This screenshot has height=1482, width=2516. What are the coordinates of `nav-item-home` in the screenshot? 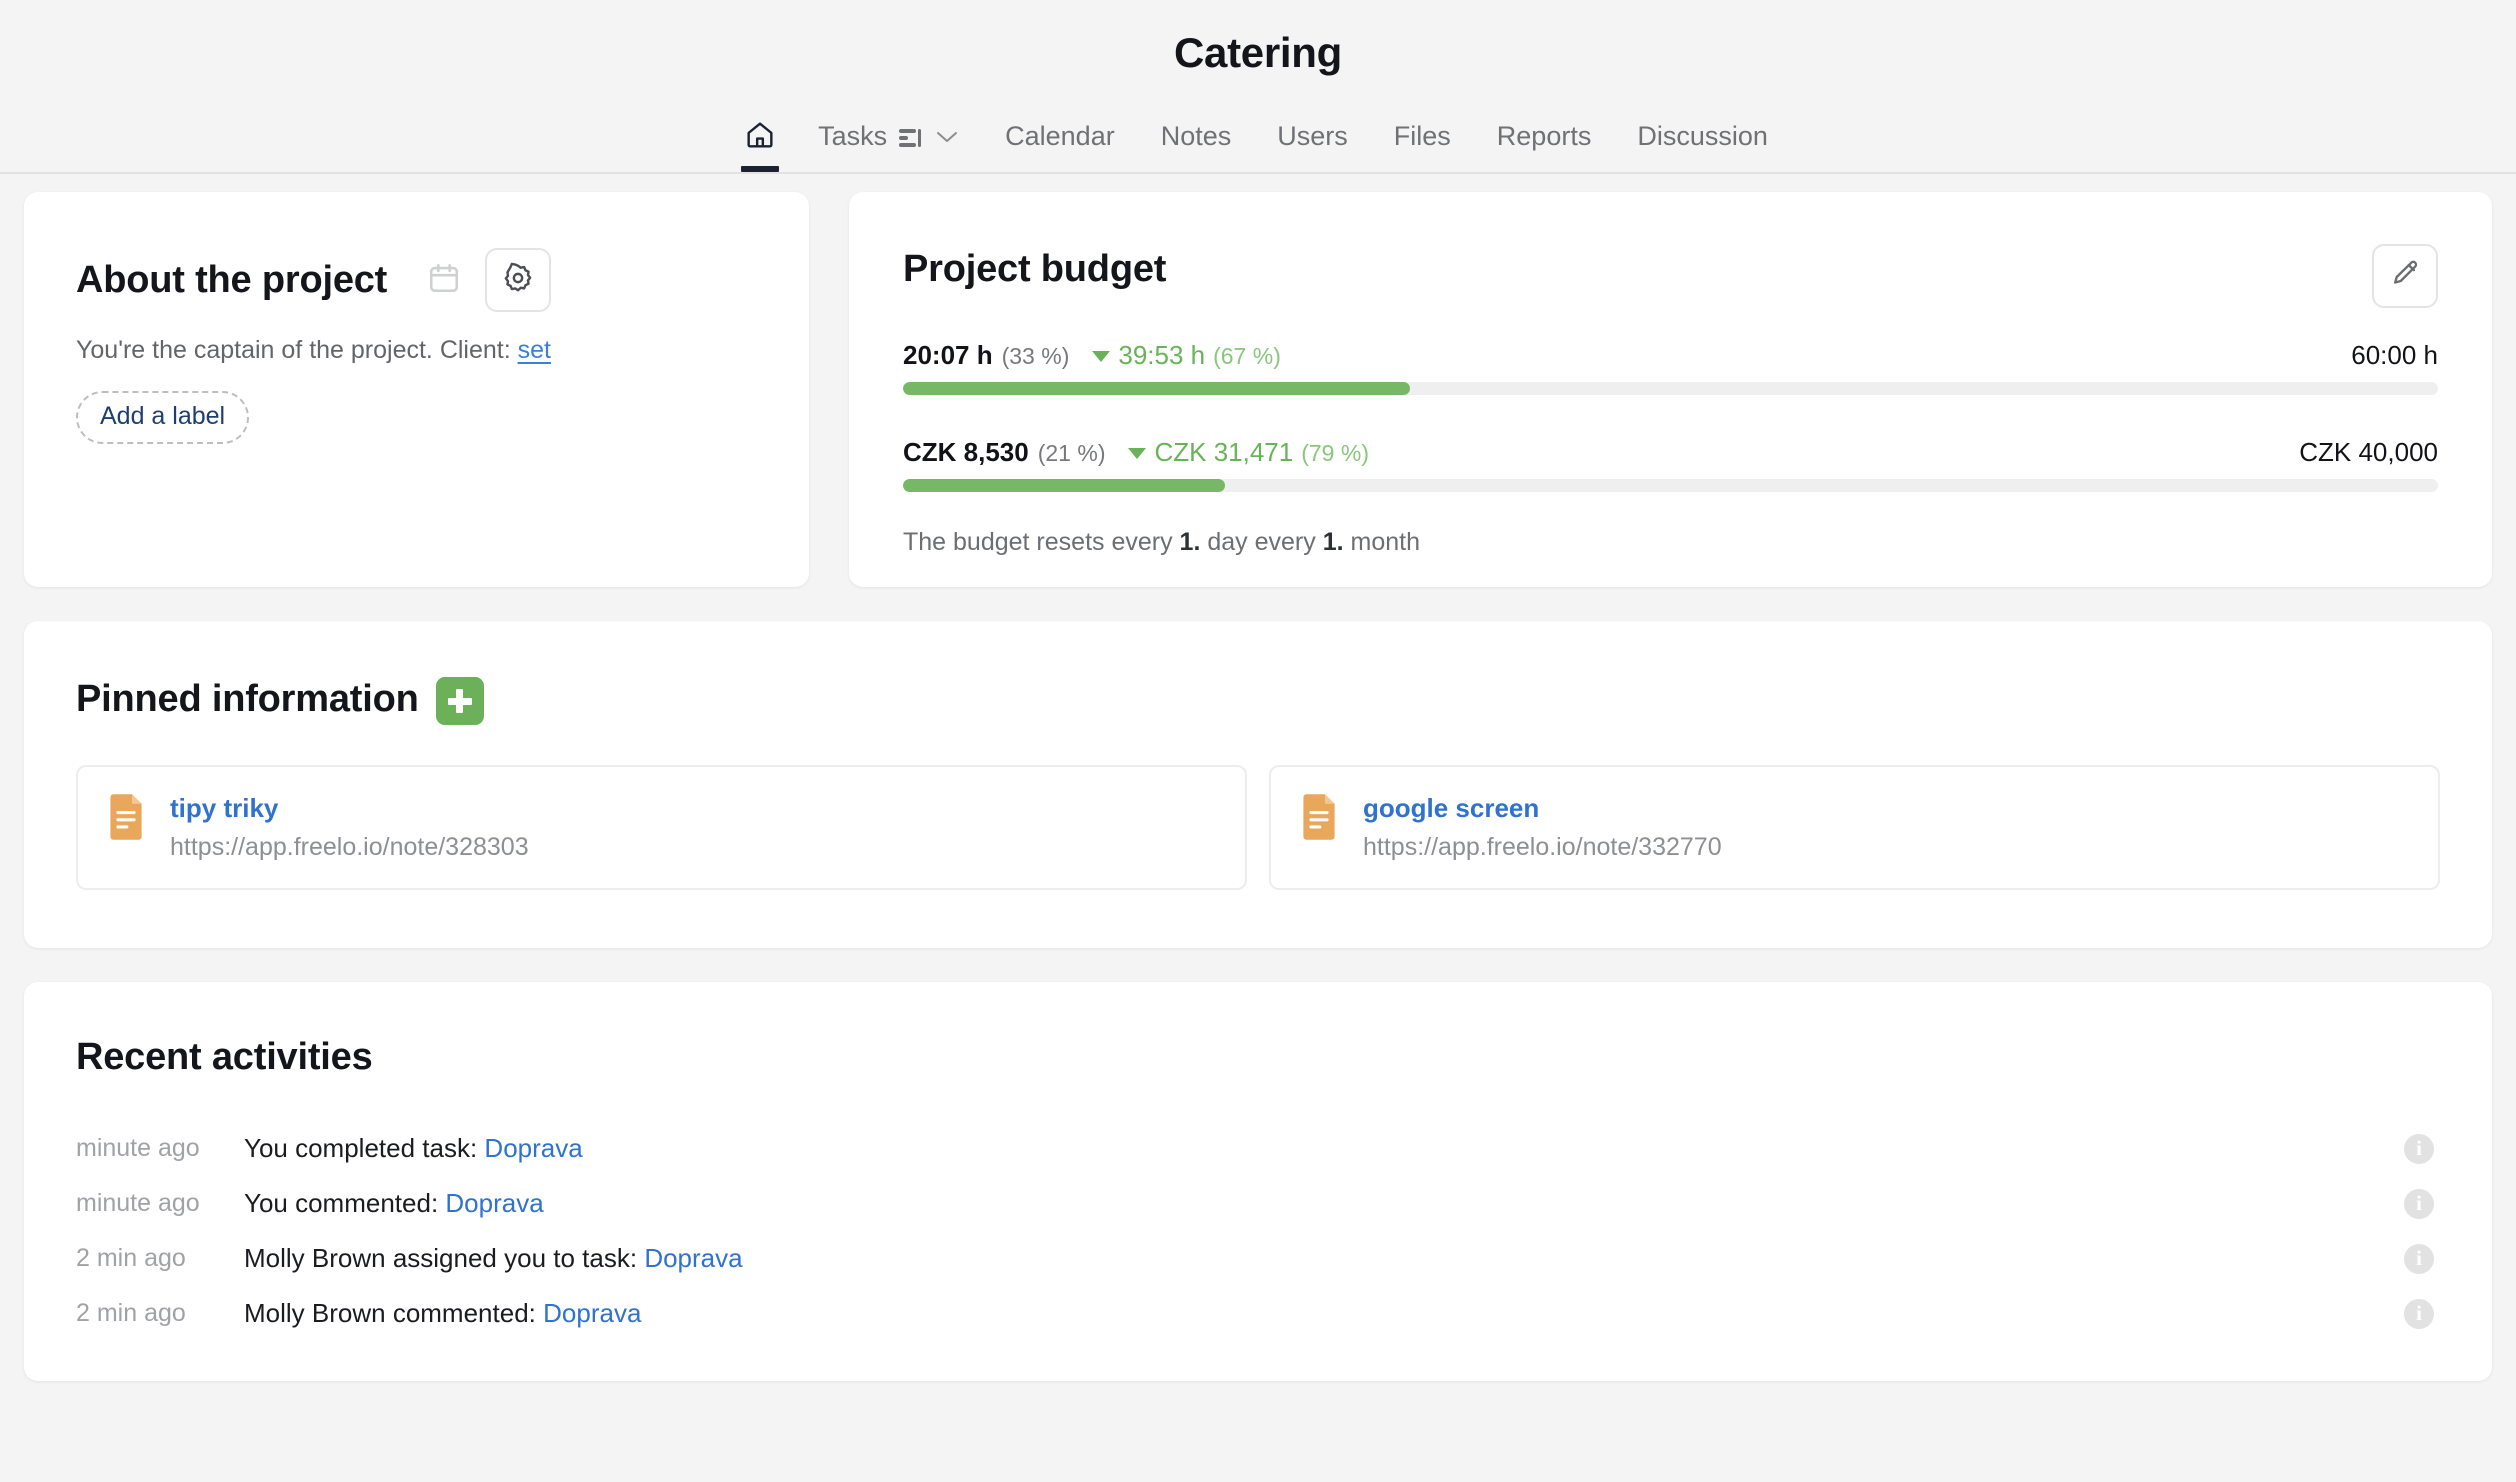 It's located at (760, 145).